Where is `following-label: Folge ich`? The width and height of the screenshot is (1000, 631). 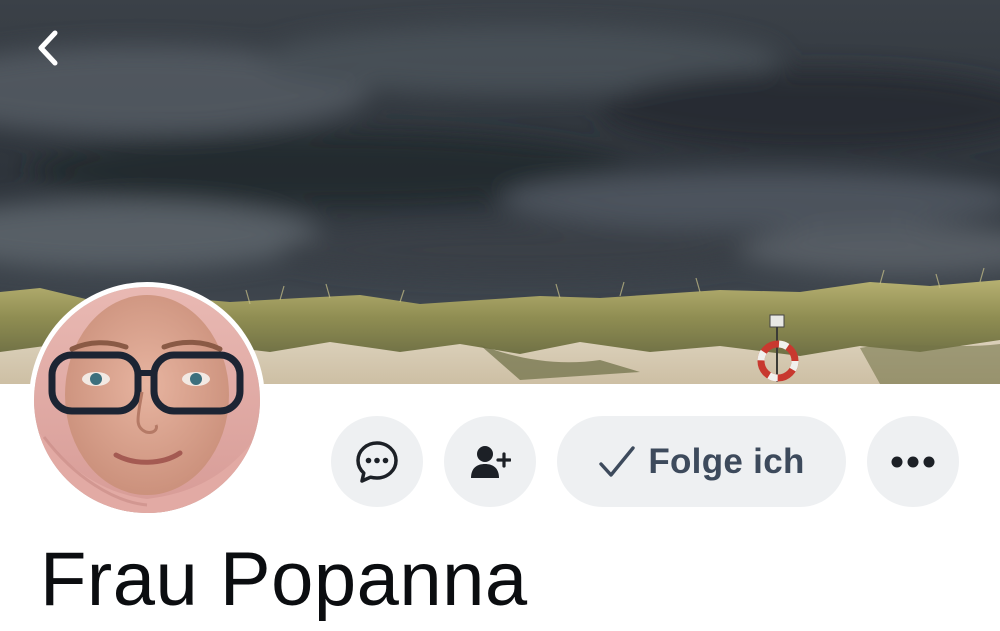 following-label: Folge ich is located at coordinates (726, 461).